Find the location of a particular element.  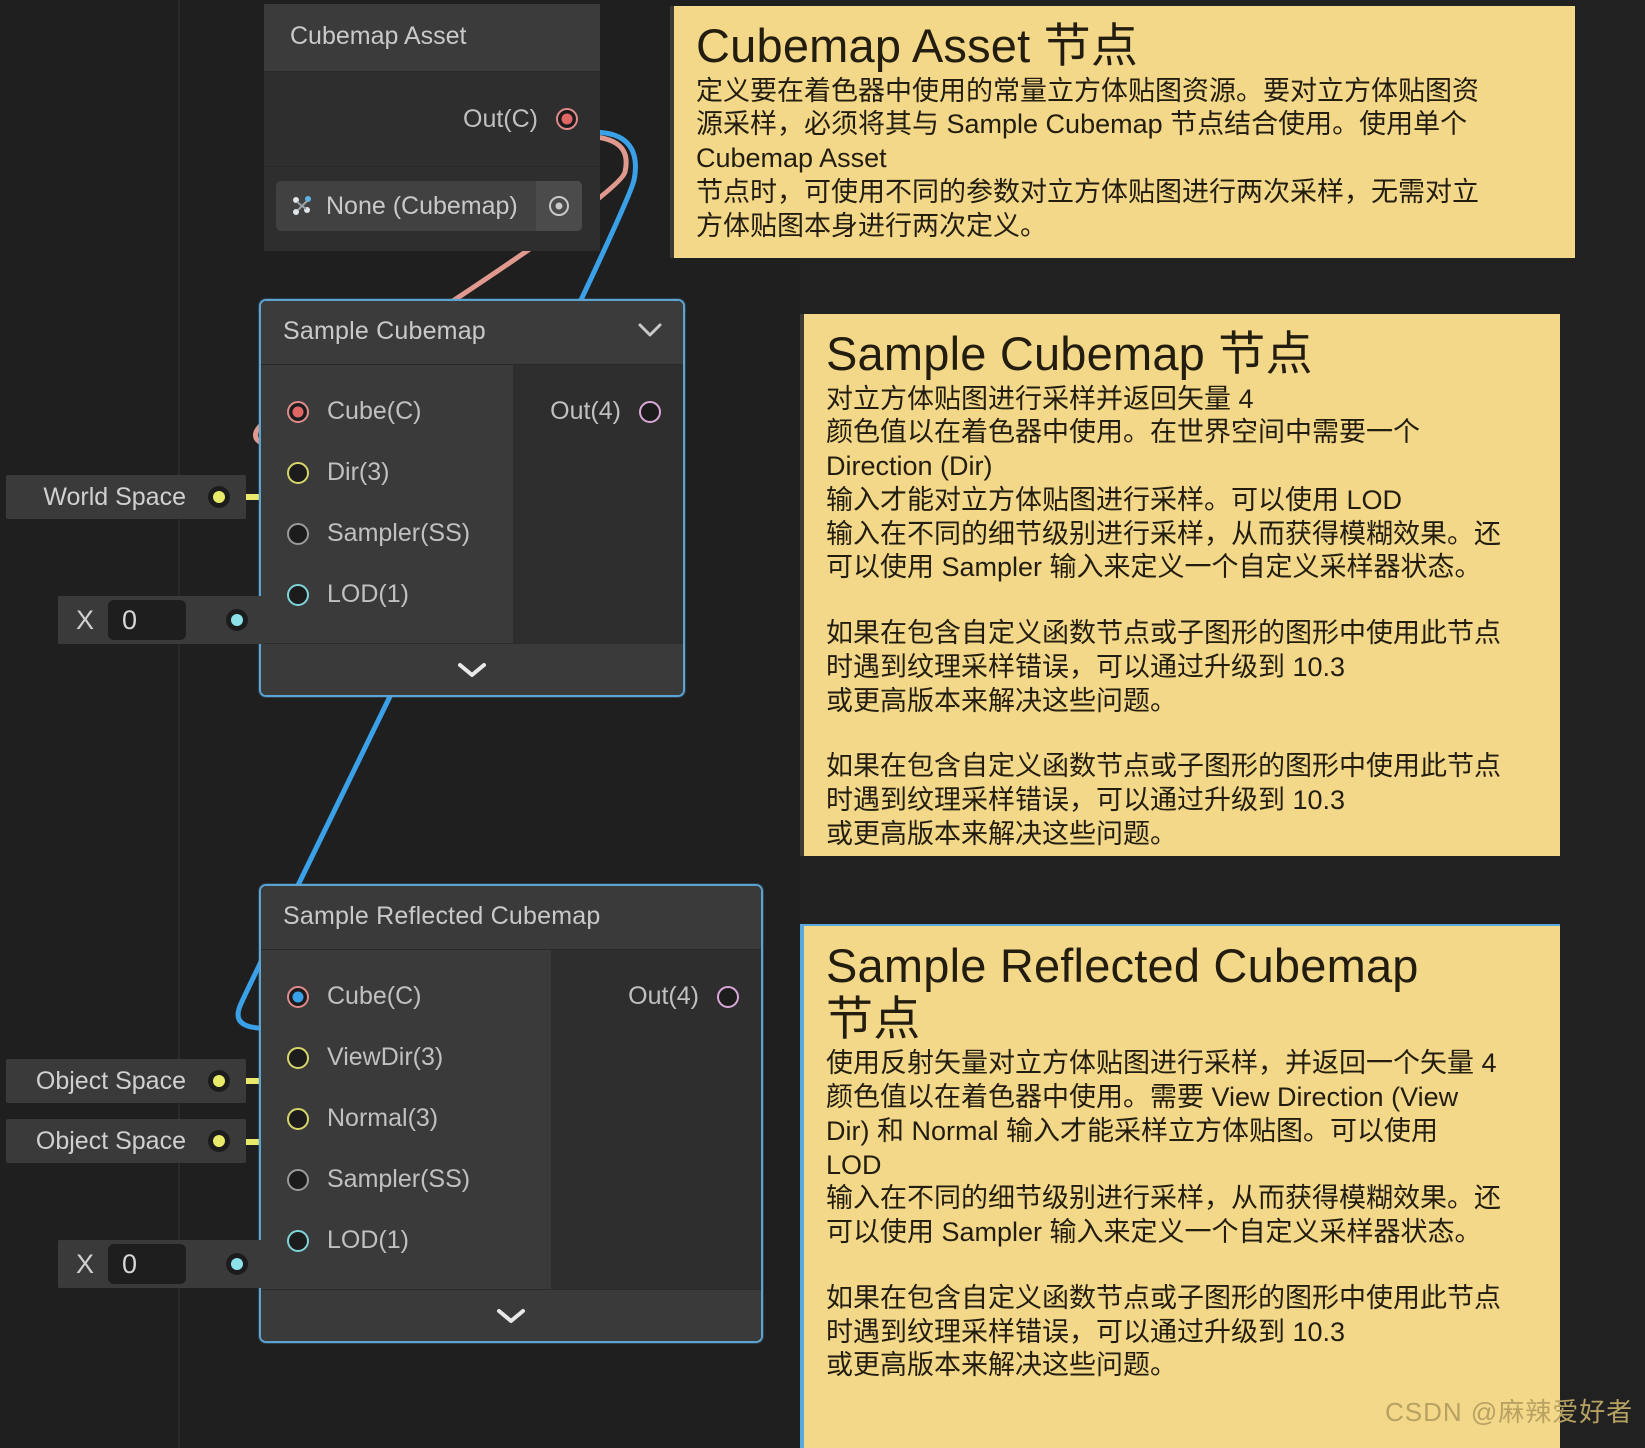

property-lod-value-top: X 0 is located at coordinates (161, 620).